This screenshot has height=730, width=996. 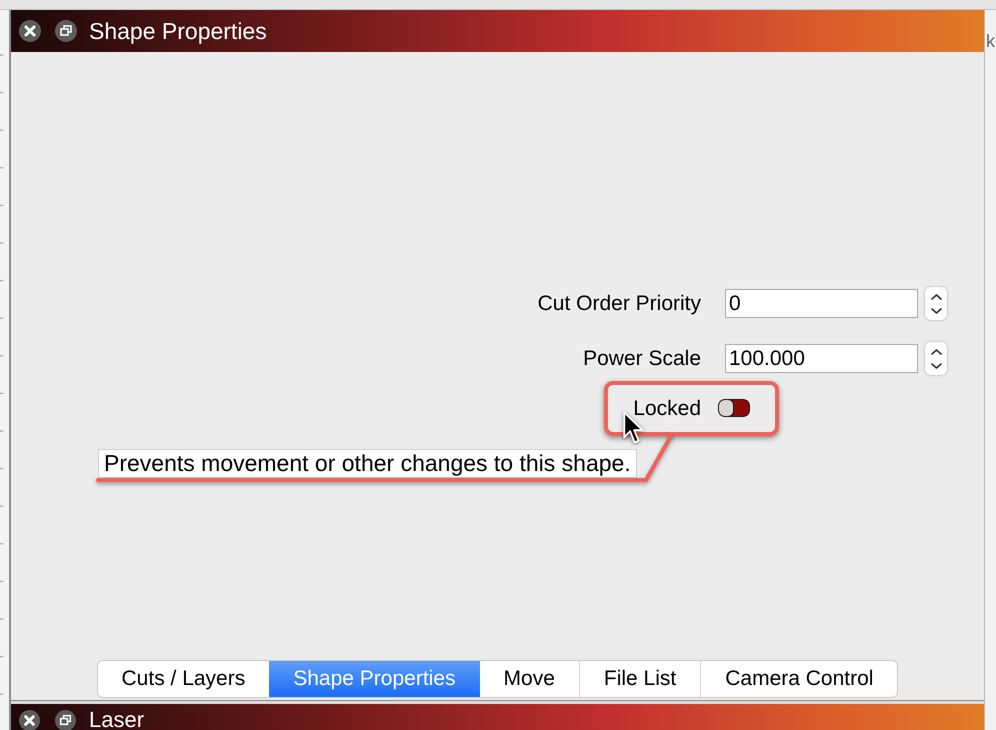 What do you see at coordinates (667, 408) in the screenshot?
I see `toggle-label: Locked` at bounding box center [667, 408].